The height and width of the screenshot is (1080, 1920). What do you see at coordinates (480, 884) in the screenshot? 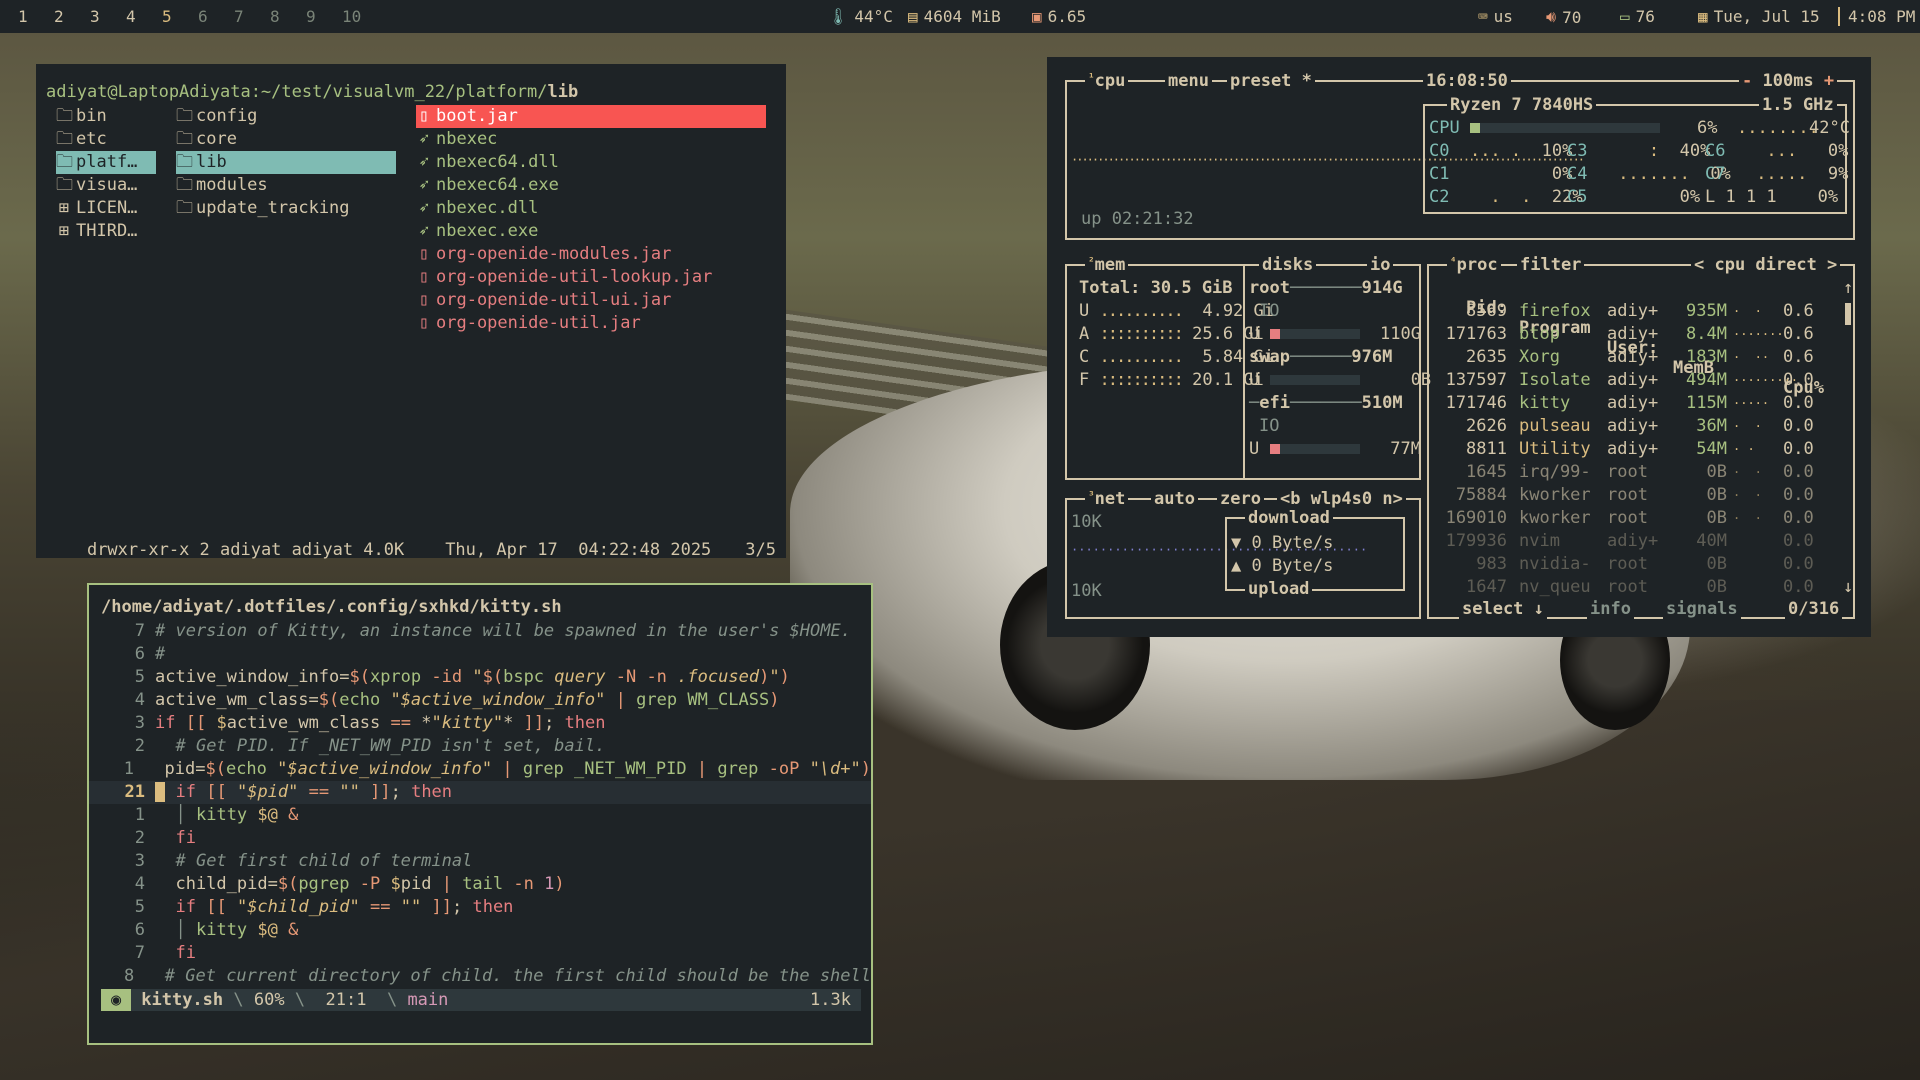
I see `code-line: 4 child_pid=$(pgrep -P $pid | tail -n 1)` at bounding box center [480, 884].